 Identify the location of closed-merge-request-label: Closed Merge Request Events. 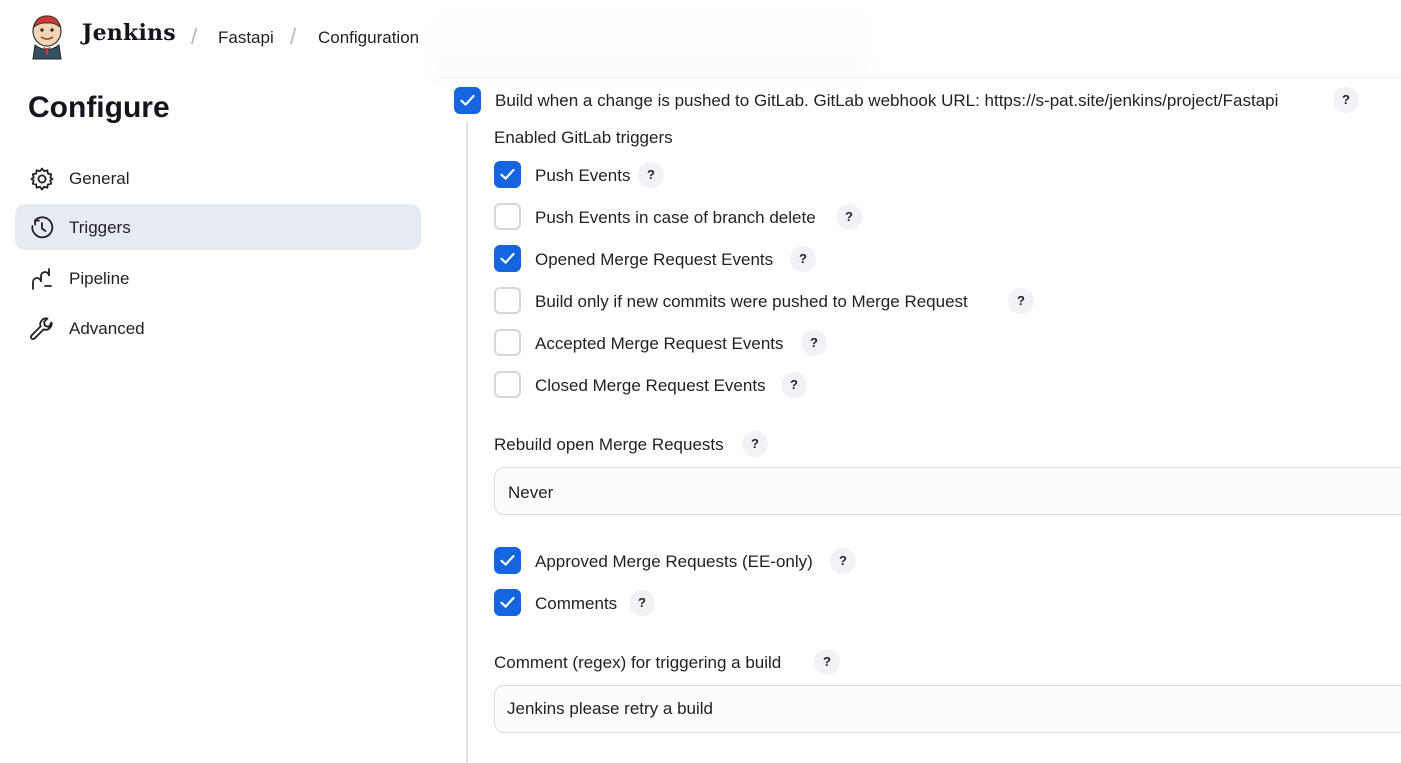
(650, 386).